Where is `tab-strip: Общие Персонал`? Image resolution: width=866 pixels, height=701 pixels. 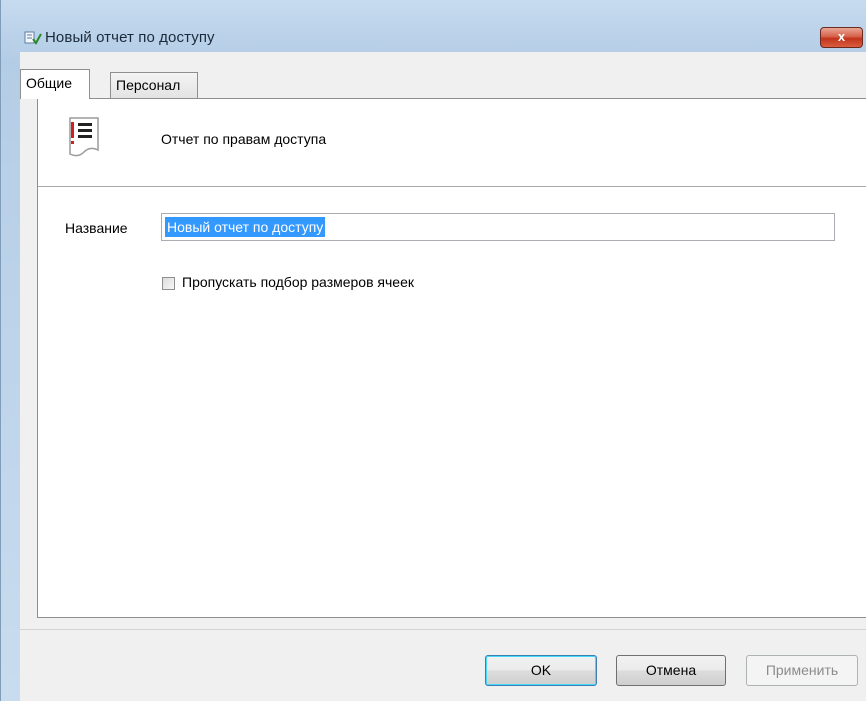 tab-strip: Общие Персонал is located at coordinates (443, 84).